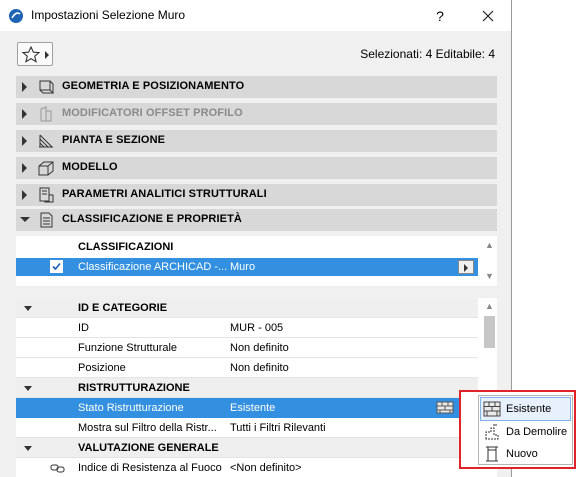  Describe the element at coordinates (466, 267) in the screenshot. I see `classification-picker-button` at that location.